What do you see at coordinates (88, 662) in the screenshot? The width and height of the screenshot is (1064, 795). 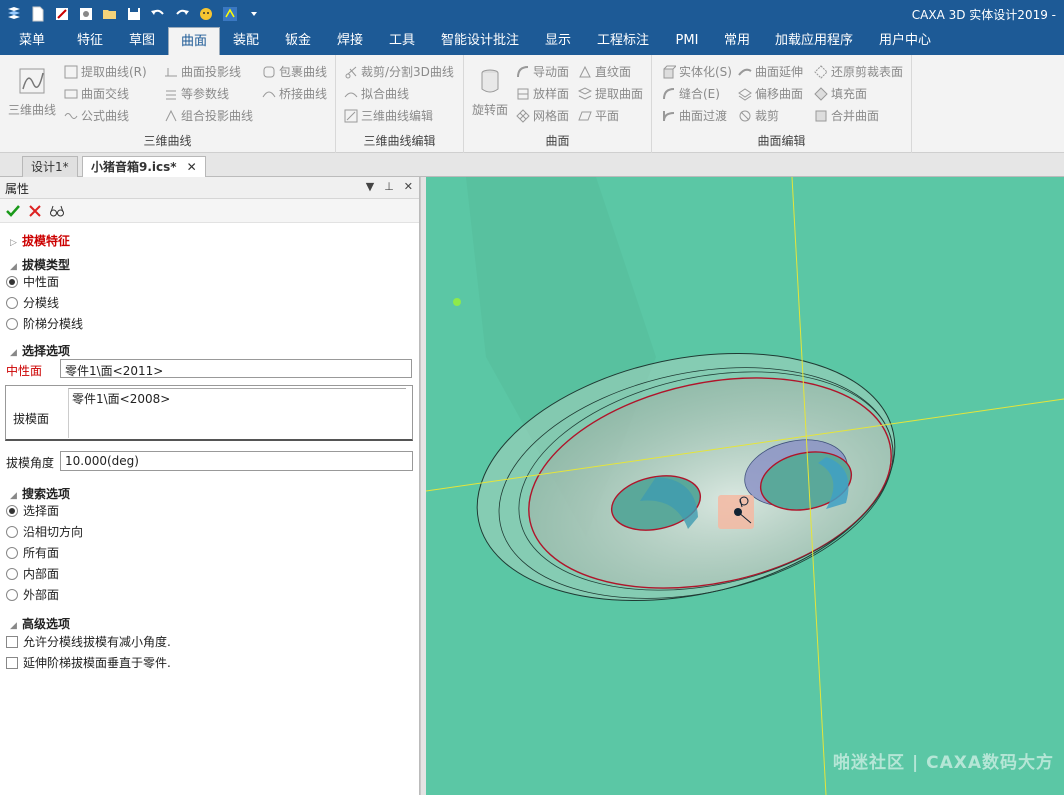 I see `checkbox-extend-step-face: 延伸阶梯拔模面垂直于零件.` at bounding box center [88, 662].